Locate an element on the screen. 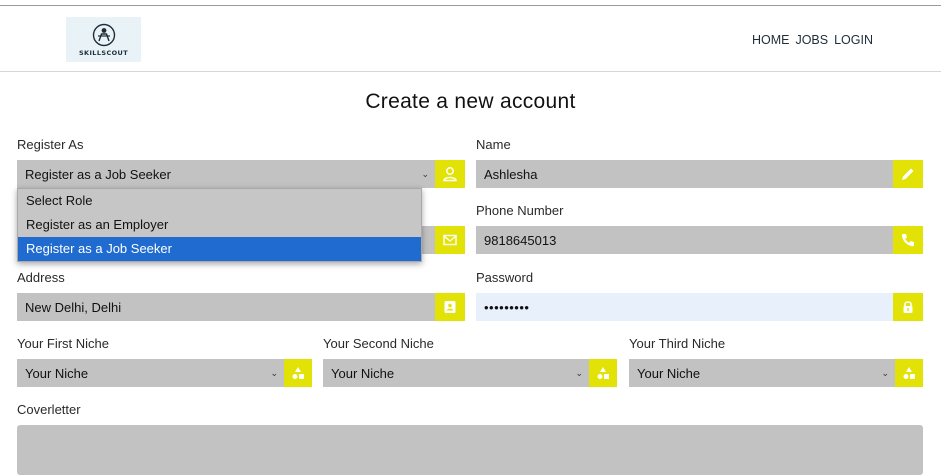  third-niche-label: Your Third Niche is located at coordinates (677, 343).